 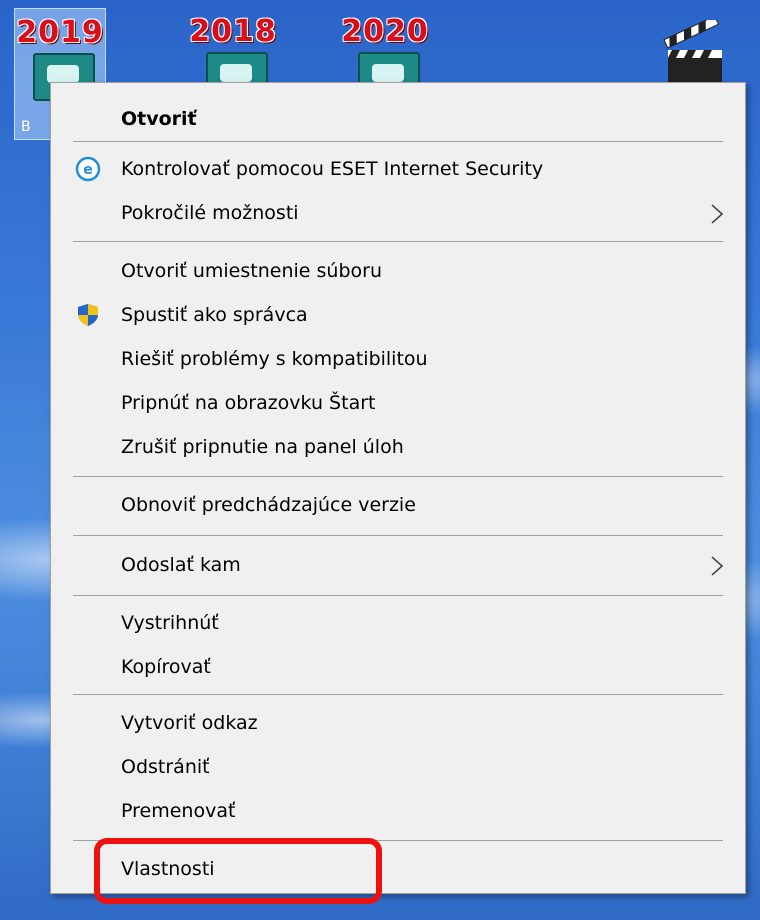 What do you see at coordinates (268, 505) in the screenshot?
I see `menu-item-label: Obnoviť predchádzajúce verzie` at bounding box center [268, 505].